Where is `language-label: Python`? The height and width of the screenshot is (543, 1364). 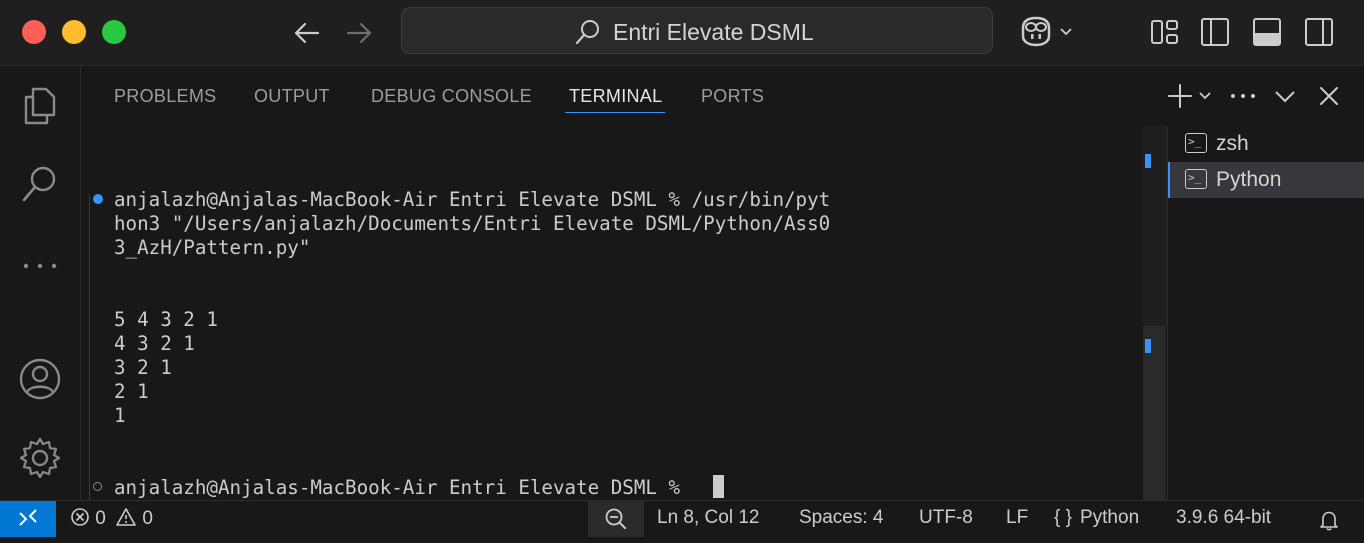 language-label: Python is located at coordinates (1109, 517).